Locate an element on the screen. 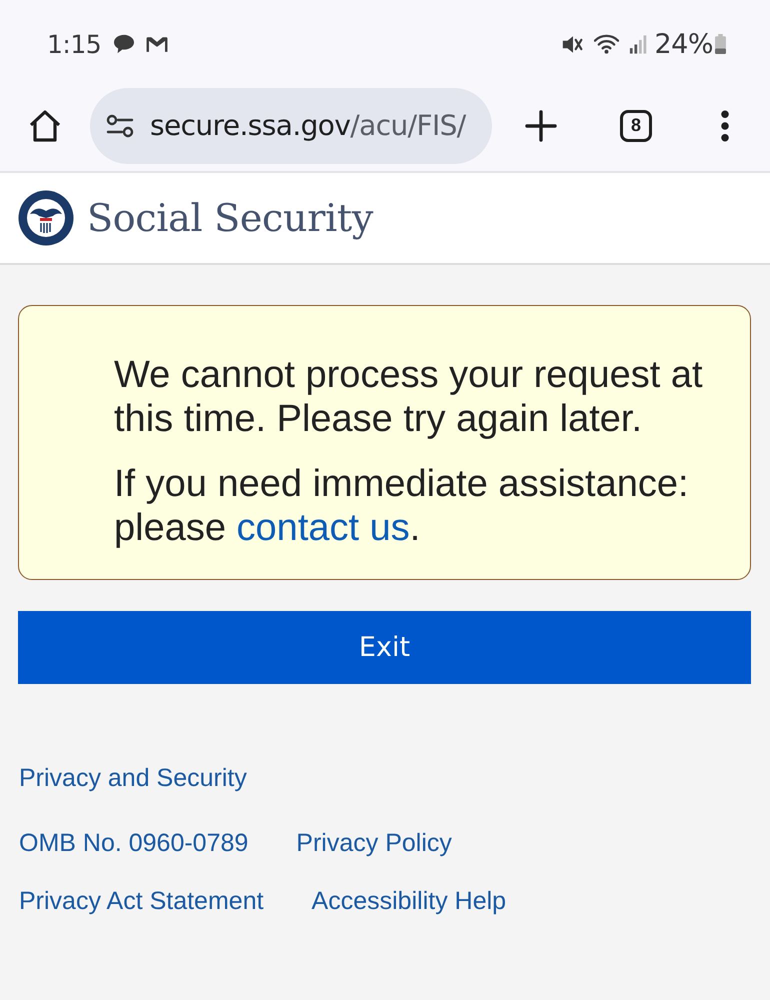 Image resolution: width=770 pixels, height=1000 pixels. mail-m-icon is located at coordinates (157, 44).